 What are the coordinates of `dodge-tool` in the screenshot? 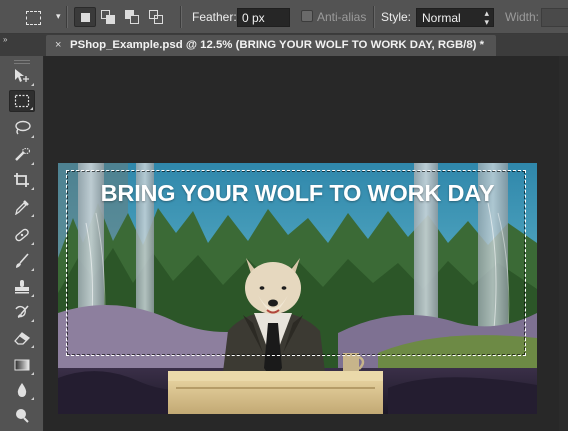 It's located at (22, 415).